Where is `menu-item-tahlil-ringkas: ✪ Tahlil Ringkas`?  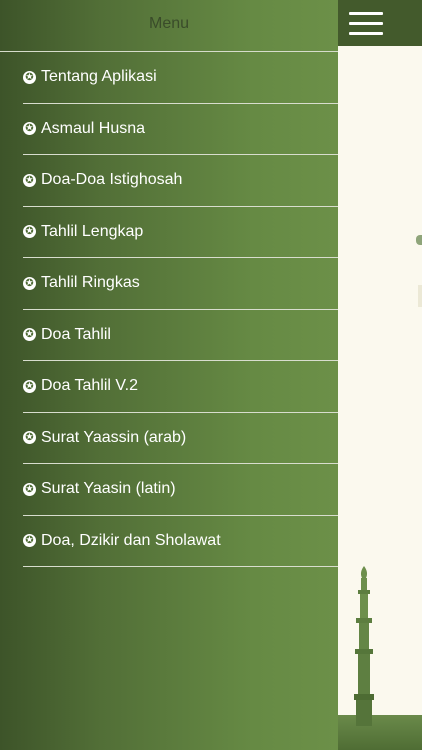
menu-item-tahlil-ringkas: ✪ Tahlil Ringkas is located at coordinates (180, 284).